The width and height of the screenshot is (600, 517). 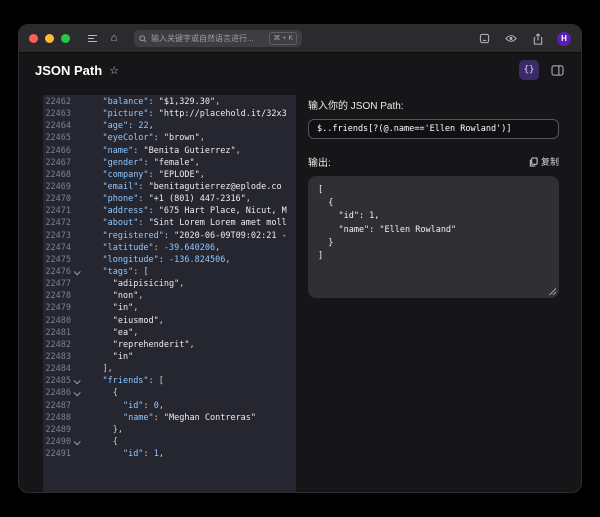 What do you see at coordinates (100, 393) in the screenshot?
I see `code-text: {` at bounding box center [100, 393].